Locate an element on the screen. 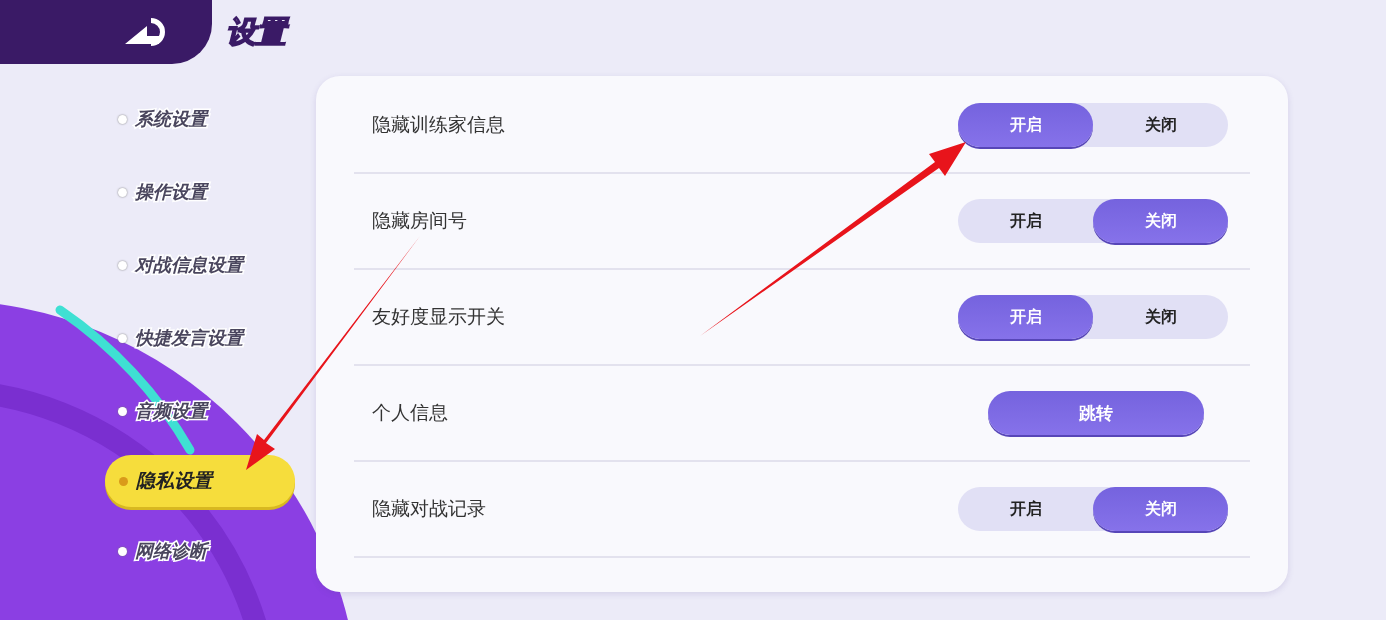 This screenshot has height=620, width=1386. sidebar-item: 快捷发言设置 is located at coordinates (180, 338).